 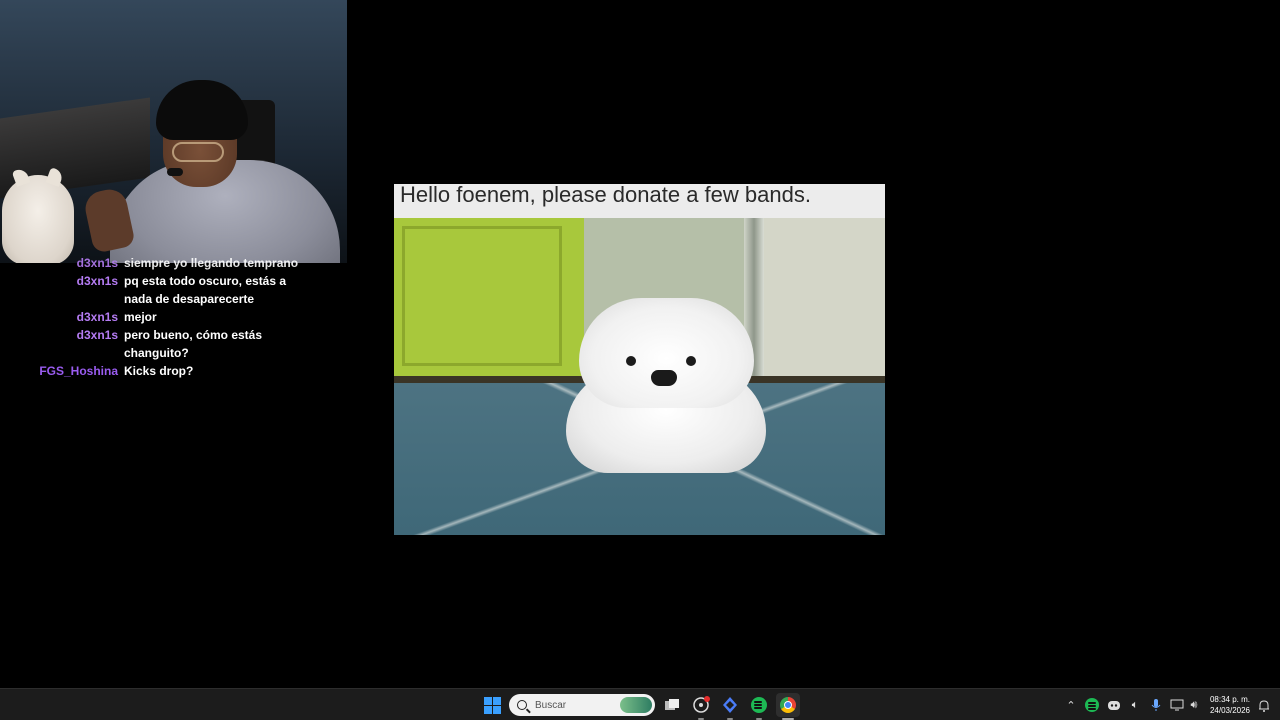 I want to click on chat-username: FGS_Hoshina, so click(x=78, y=371).